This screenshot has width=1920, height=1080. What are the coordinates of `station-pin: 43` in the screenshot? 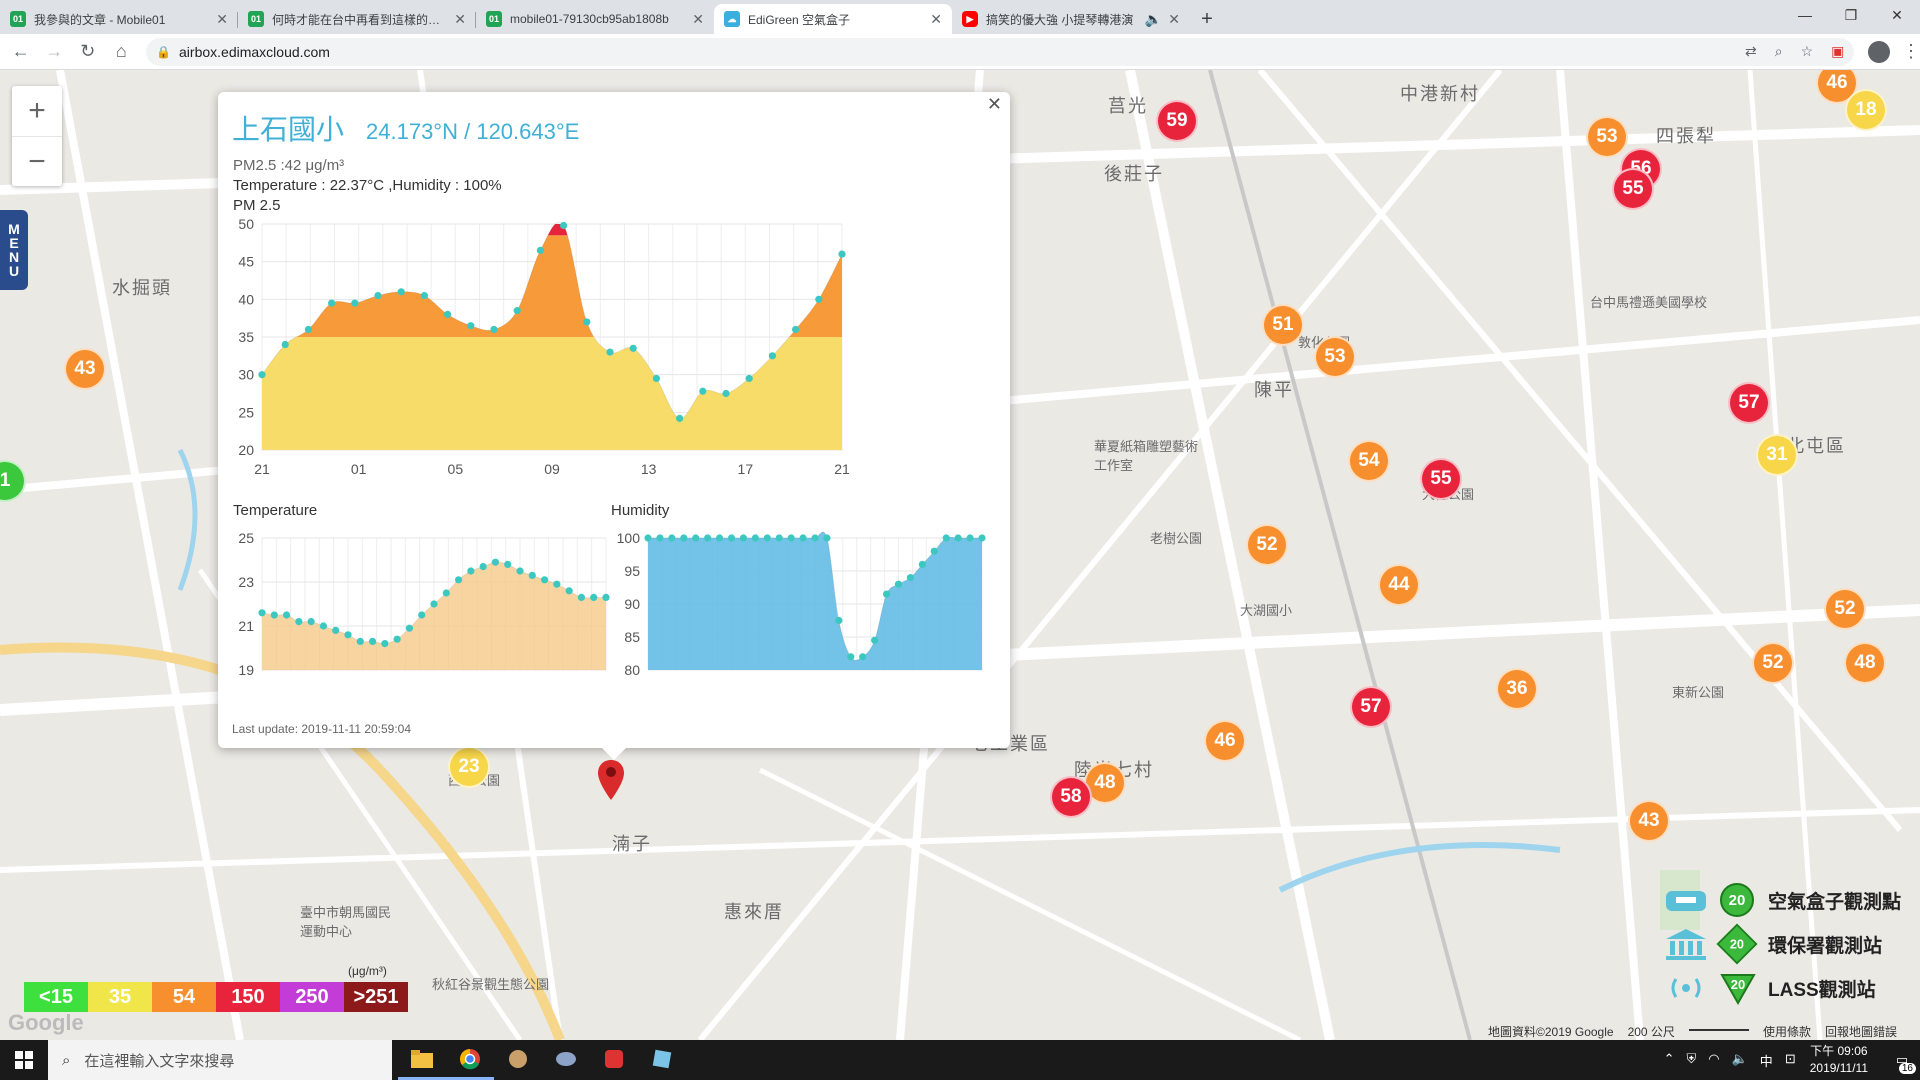 It's located at (85, 369).